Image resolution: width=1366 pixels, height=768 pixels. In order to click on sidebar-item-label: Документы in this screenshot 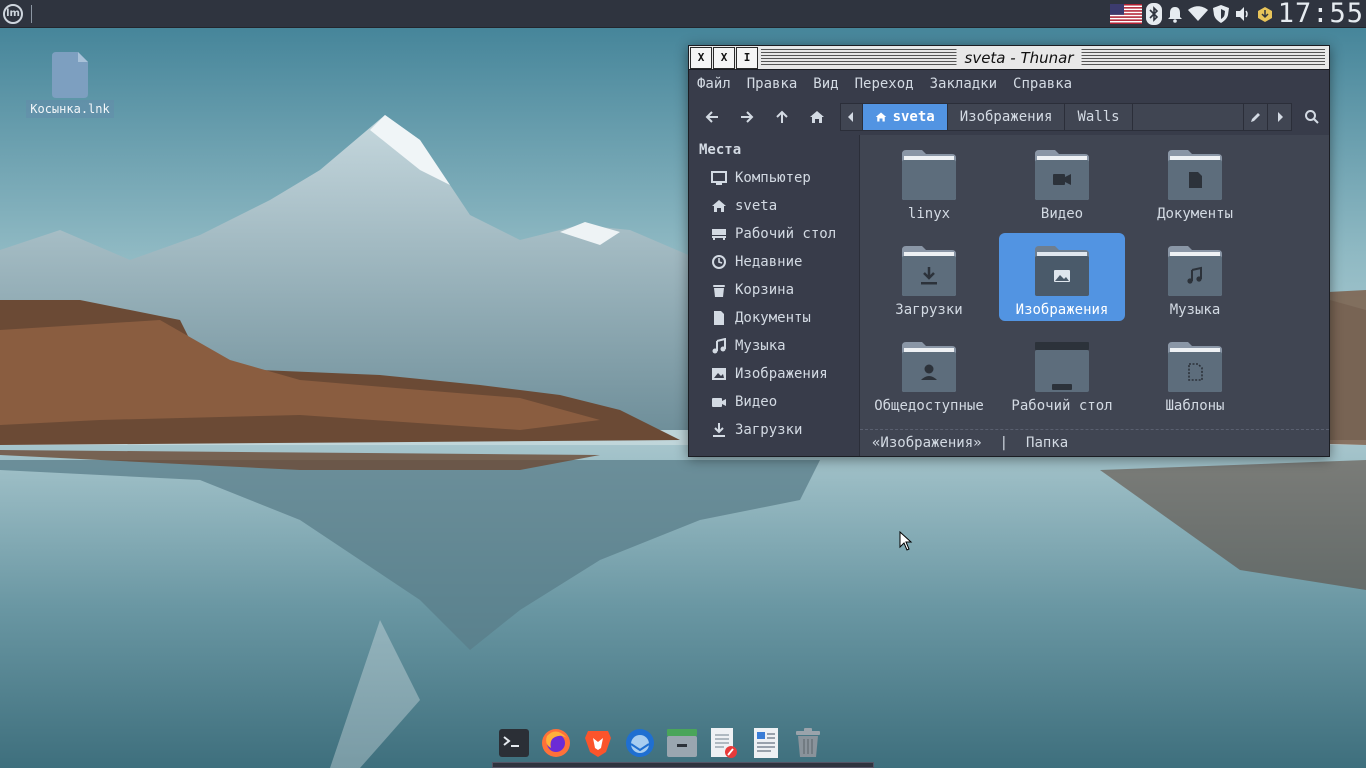, I will do `click(773, 318)`.